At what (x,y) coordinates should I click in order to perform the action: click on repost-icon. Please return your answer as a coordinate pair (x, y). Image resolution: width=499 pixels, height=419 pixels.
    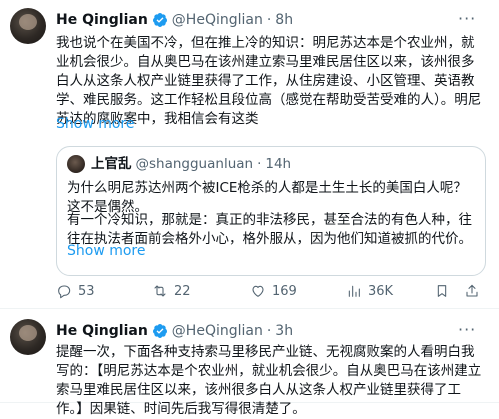
    Looking at the image, I should click on (160, 291).